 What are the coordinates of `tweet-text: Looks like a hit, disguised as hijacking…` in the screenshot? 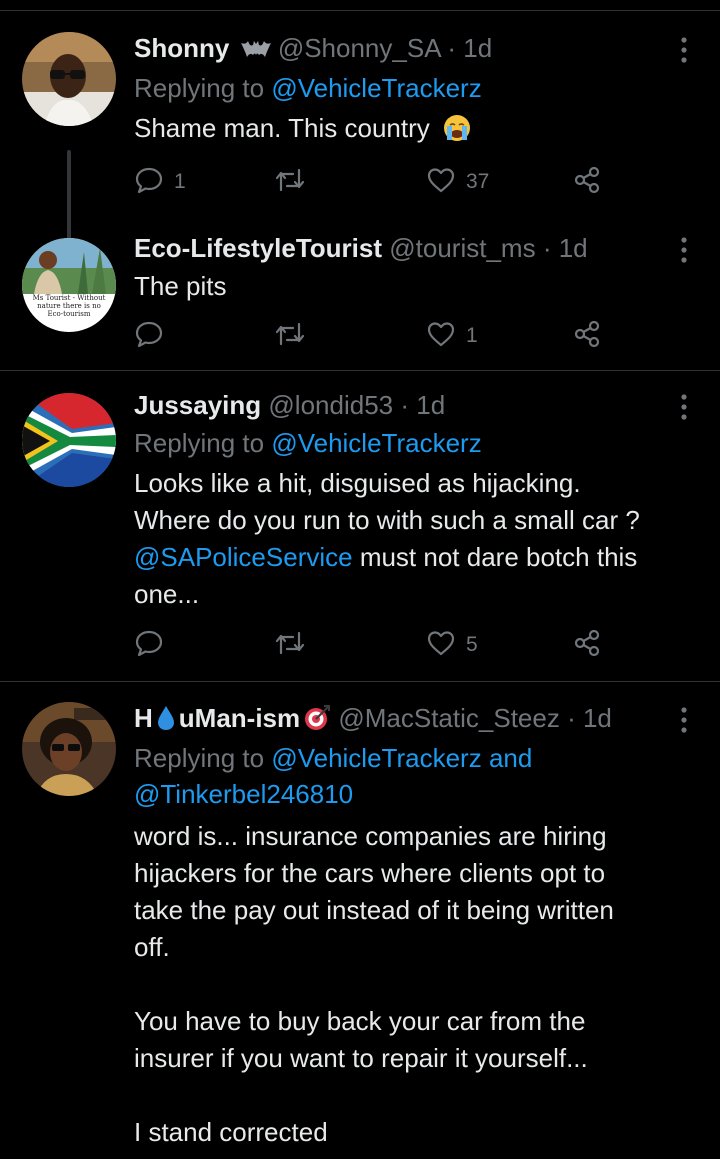 It's located at (414, 539).